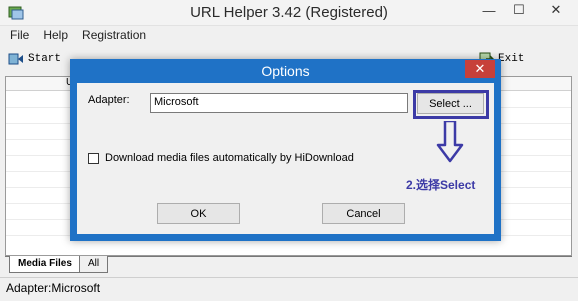  What do you see at coordinates (53, 288) in the screenshot?
I see `status-text: Adapter:Microsoft` at bounding box center [53, 288].